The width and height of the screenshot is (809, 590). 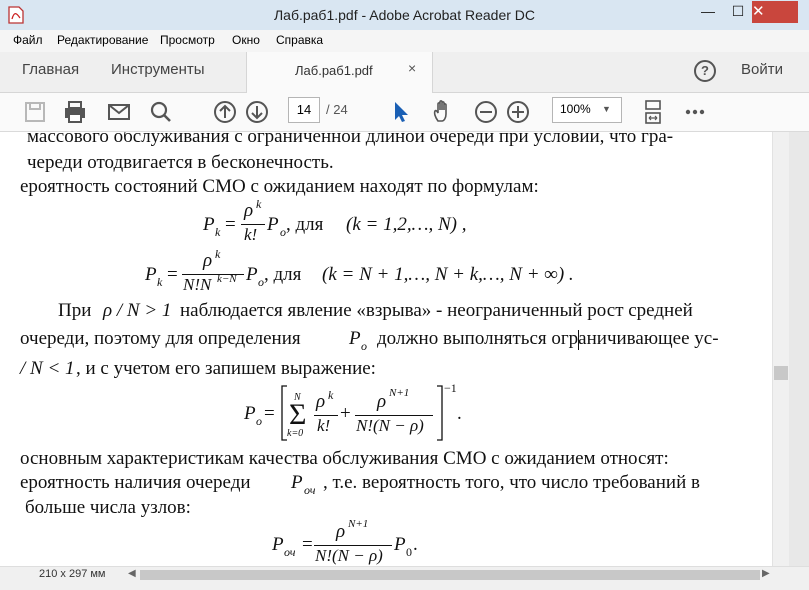 What do you see at coordinates (310, 490) in the screenshot?
I see `doc-math: оч` at bounding box center [310, 490].